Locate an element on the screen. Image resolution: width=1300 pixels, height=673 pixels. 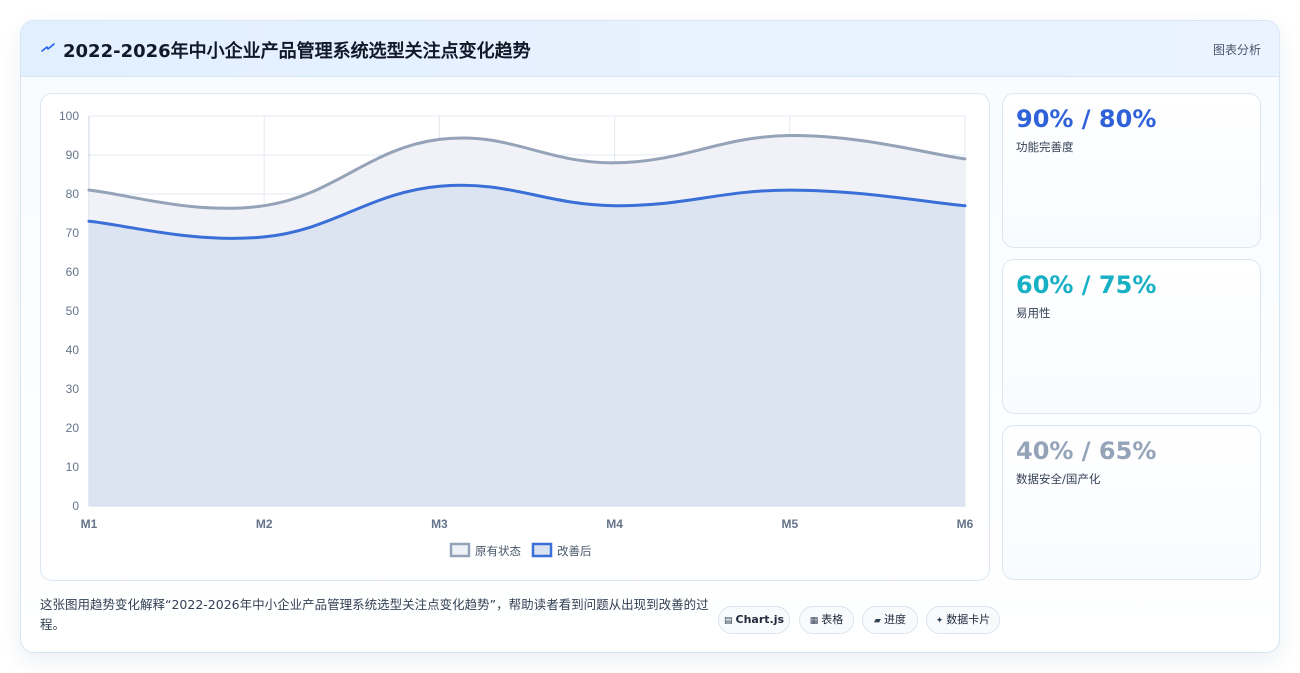
y-tick-label: 90 is located at coordinates (73, 155).